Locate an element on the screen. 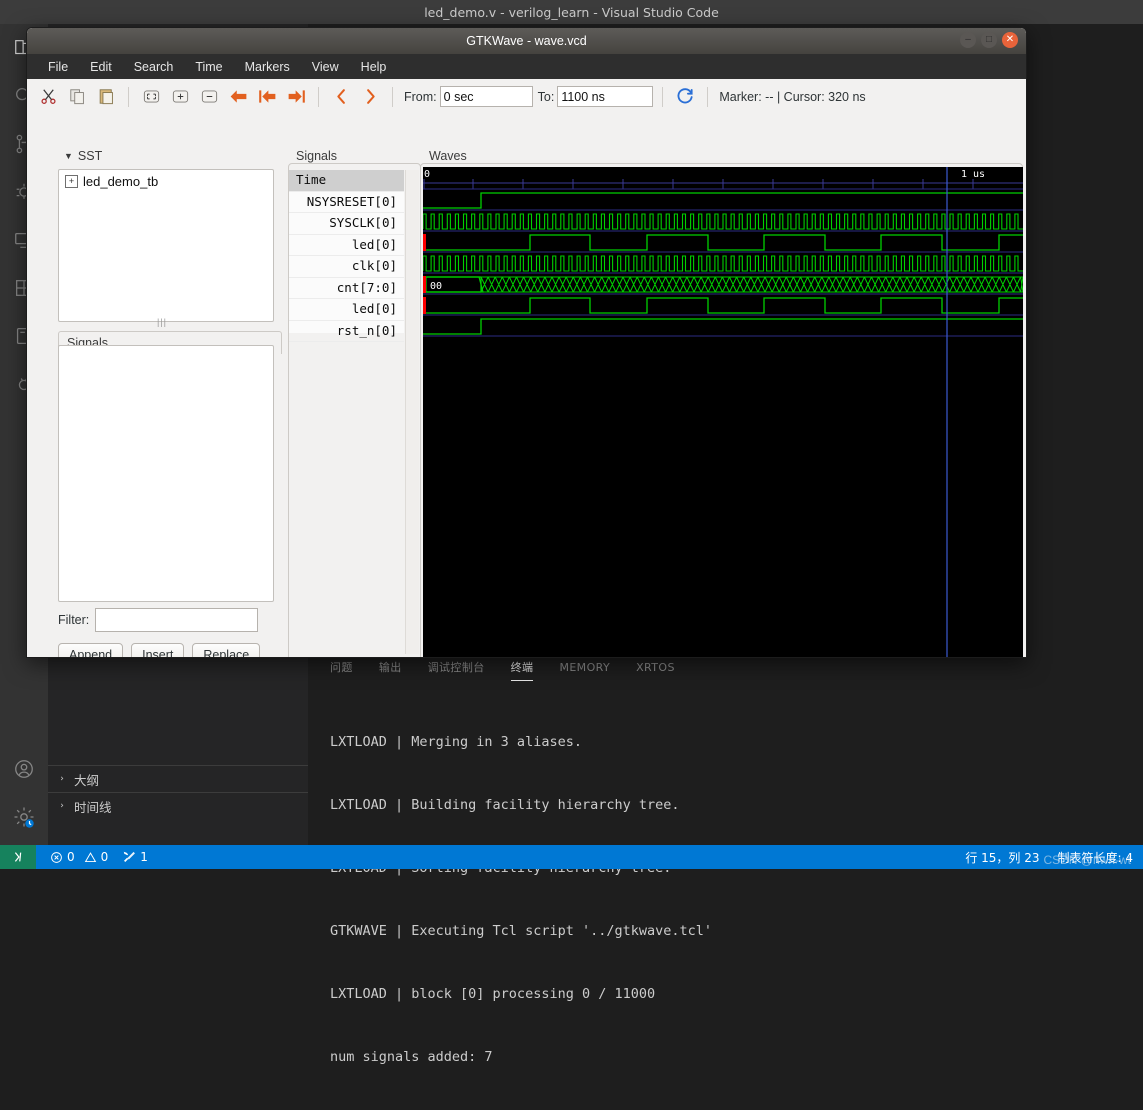  append-button: Append is located at coordinates (91, 650).